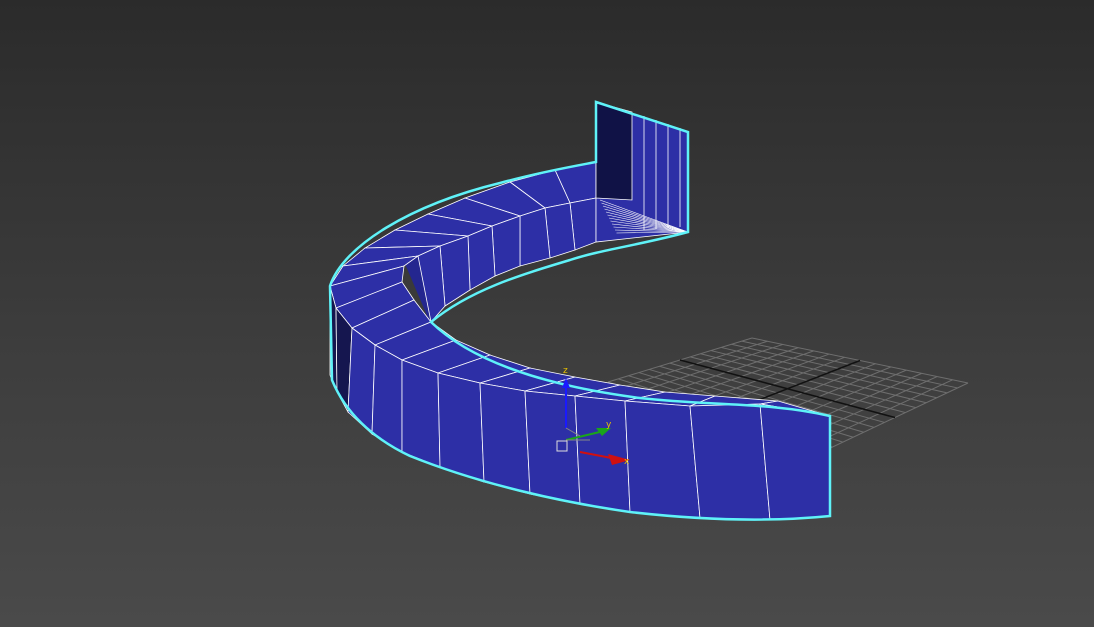 The height and width of the screenshot is (627, 1094). What do you see at coordinates (609, 425) in the screenshot?
I see `gizmo-y-label: y` at bounding box center [609, 425].